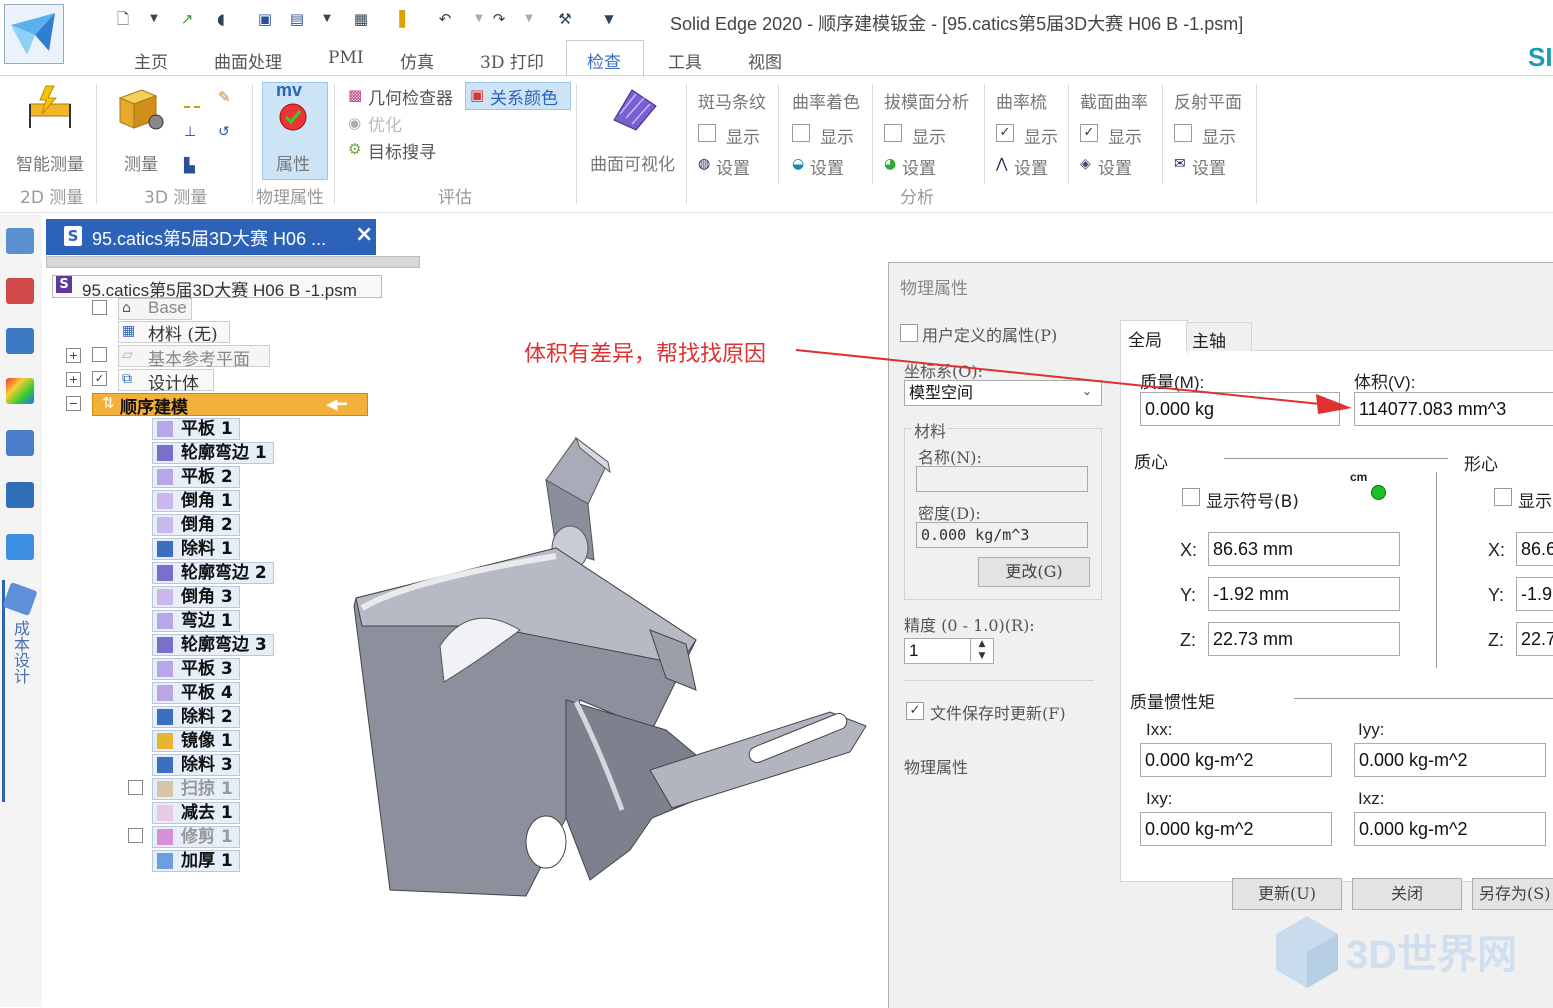 This screenshot has width=1553, height=1008. Describe the element at coordinates (1307, 952) in the screenshot. I see `watermark-logo-icon` at that location.